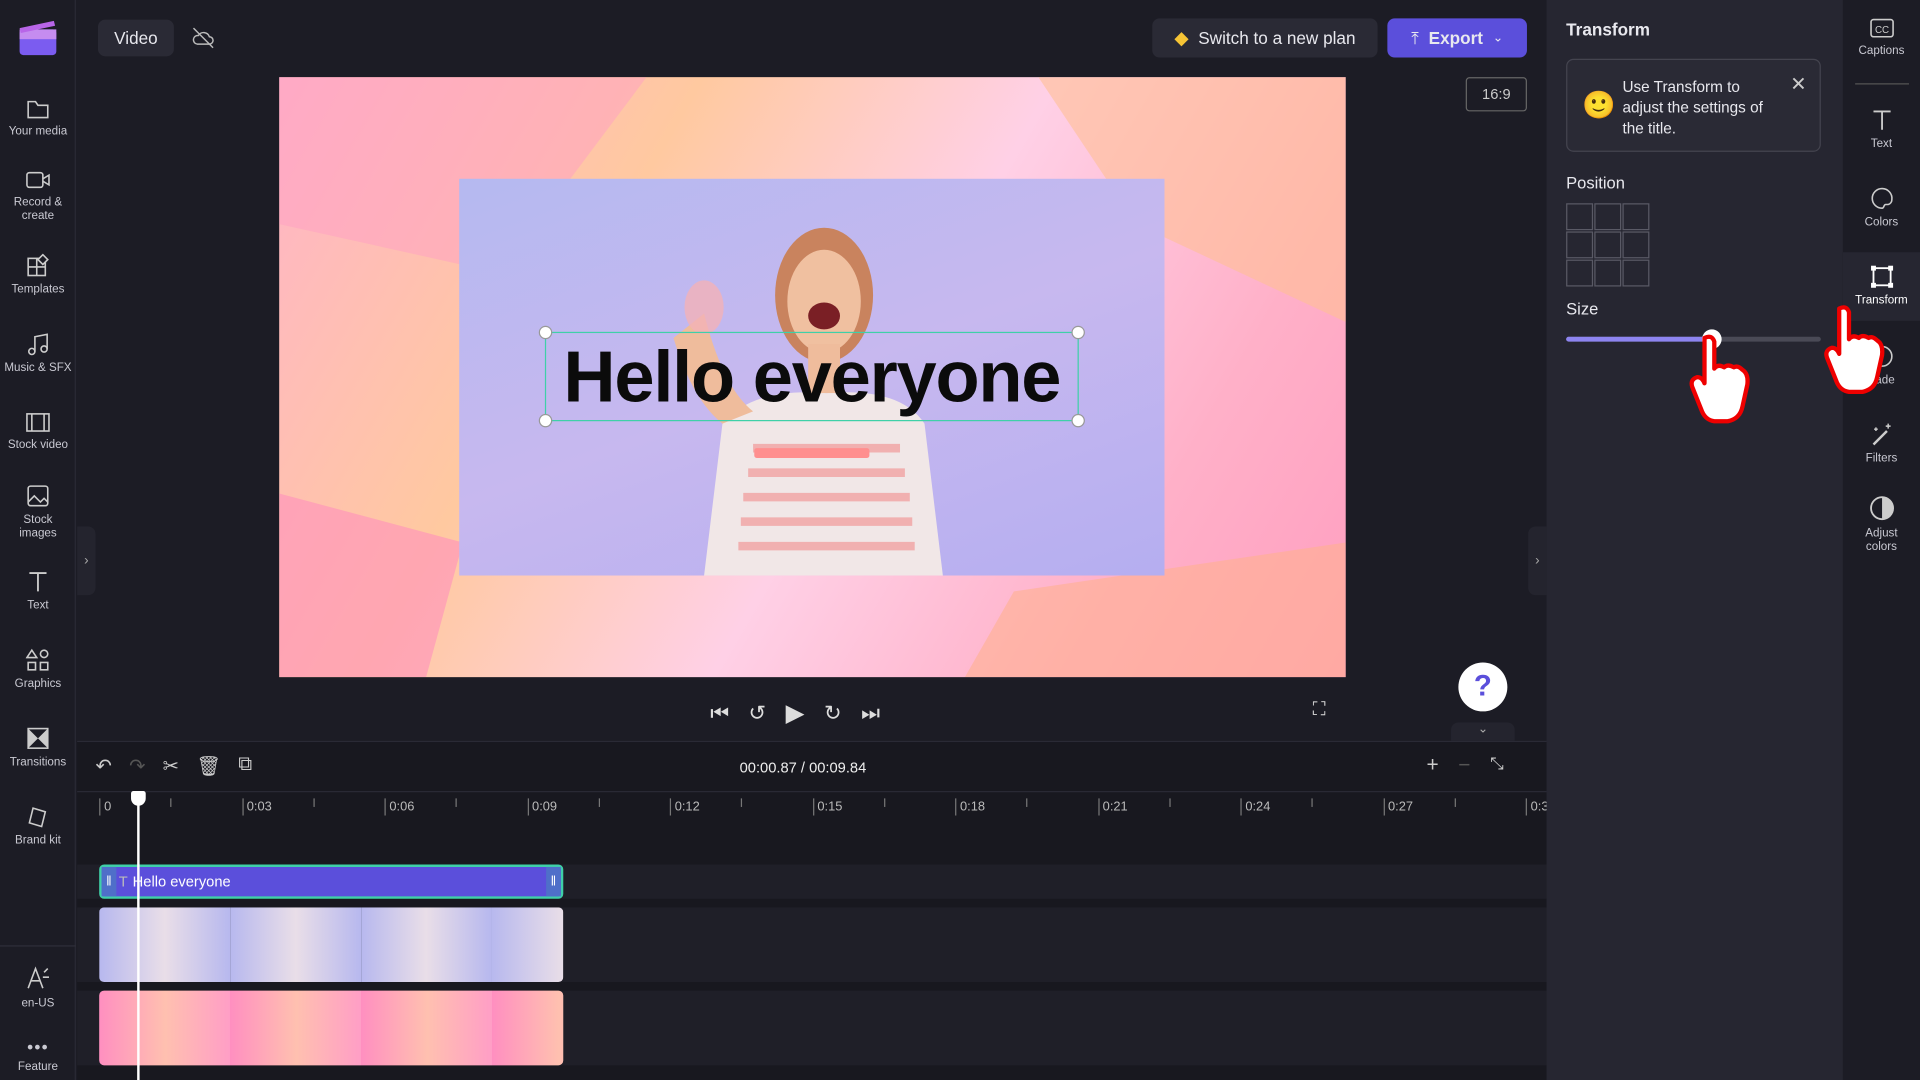  Describe the element at coordinates (138, 935) in the screenshot. I see `playhead` at that location.